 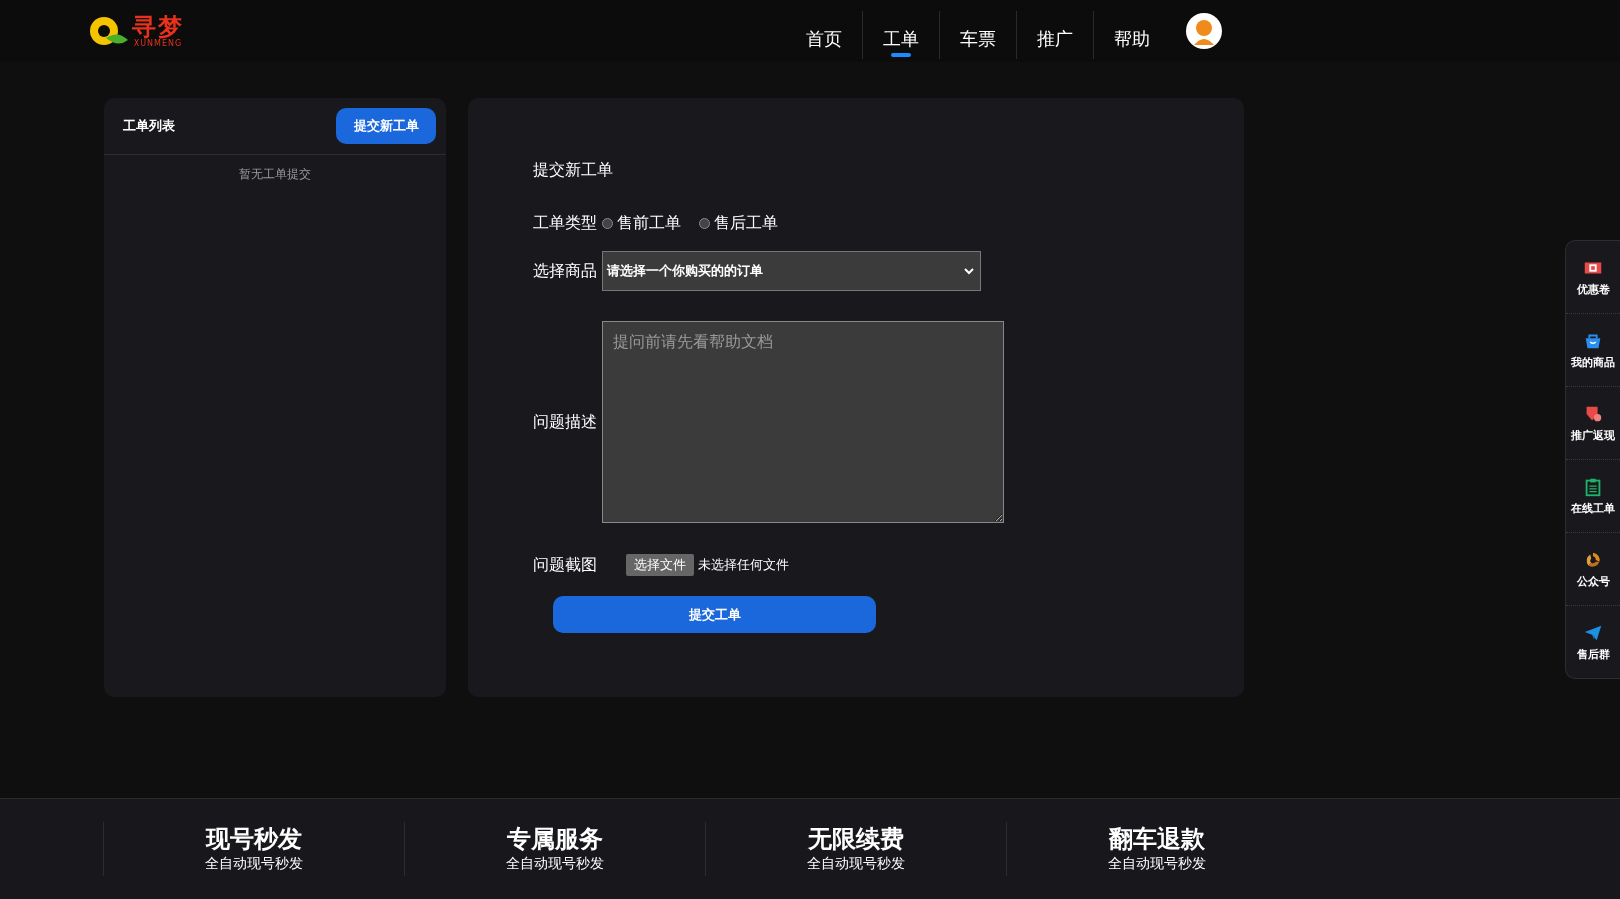 What do you see at coordinates (1593, 581) in the screenshot?
I see `dock-link: 公众号` at bounding box center [1593, 581].